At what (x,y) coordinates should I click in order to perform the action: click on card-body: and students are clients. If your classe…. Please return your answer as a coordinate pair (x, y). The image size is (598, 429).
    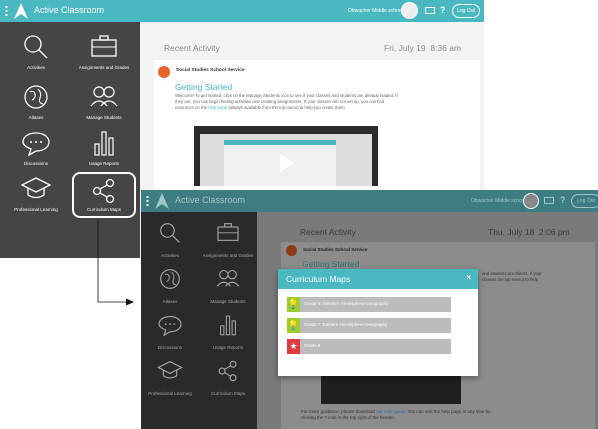
    Looking at the image, I should click on (512, 276).